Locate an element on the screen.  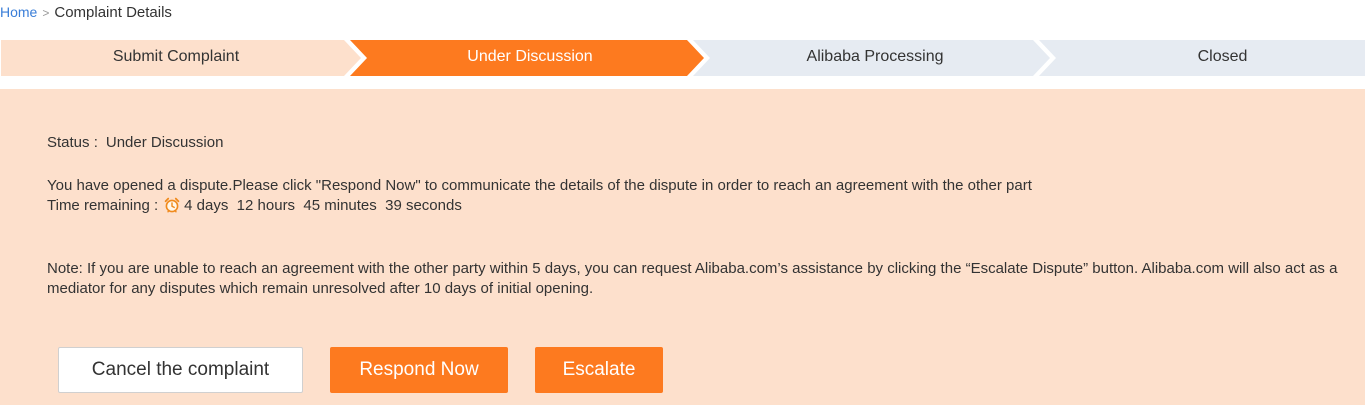
alarm-clock-icon is located at coordinates (172, 205).